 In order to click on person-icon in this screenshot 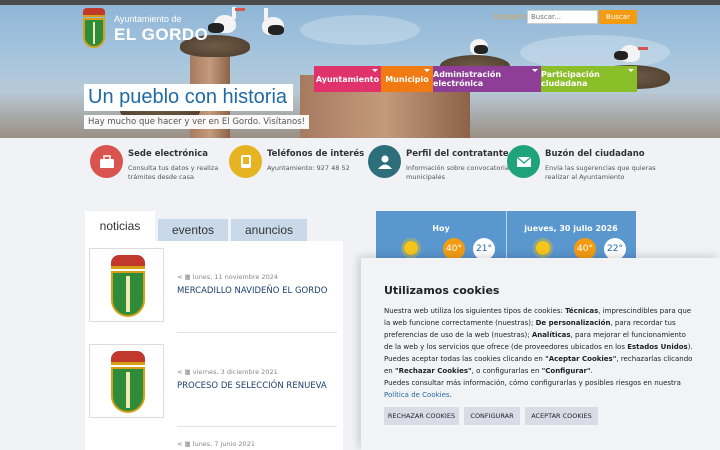, I will do `click(384, 161)`.